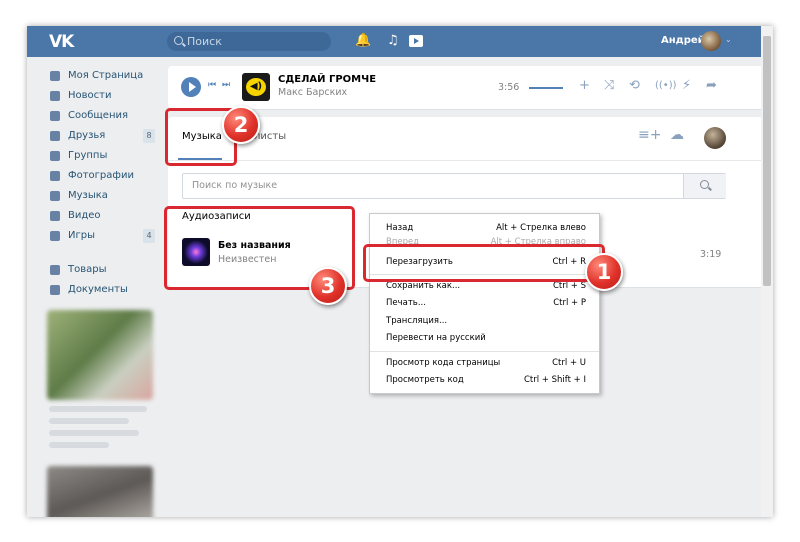  Describe the element at coordinates (400, 41) in the screenshot. I see `top-navigation-bar: VK Поиск 🔔 ♫ Андрей ⌄` at that location.